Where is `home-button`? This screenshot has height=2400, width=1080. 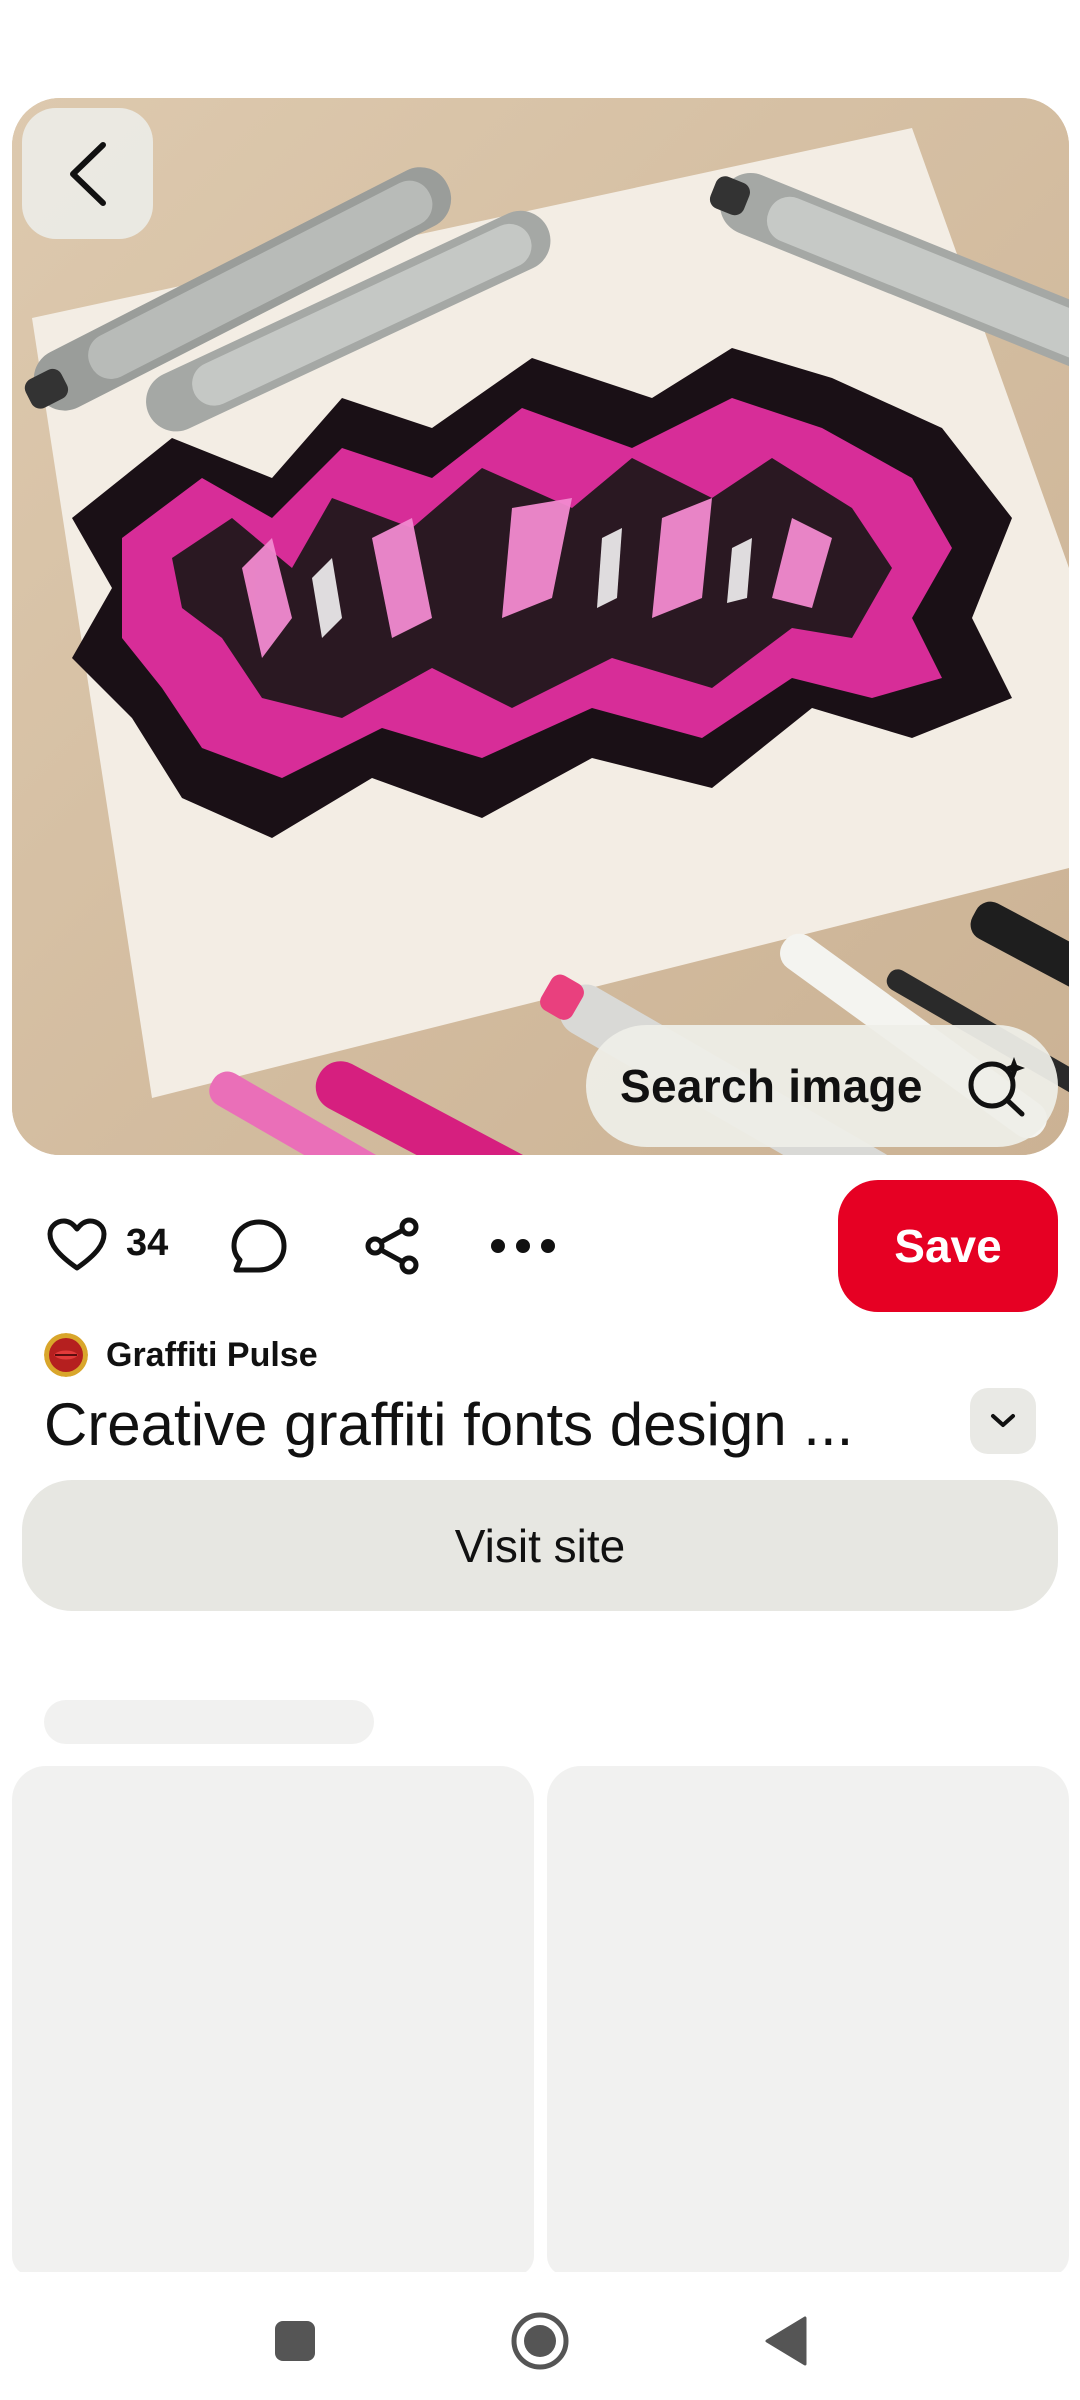 home-button is located at coordinates (540, 2341).